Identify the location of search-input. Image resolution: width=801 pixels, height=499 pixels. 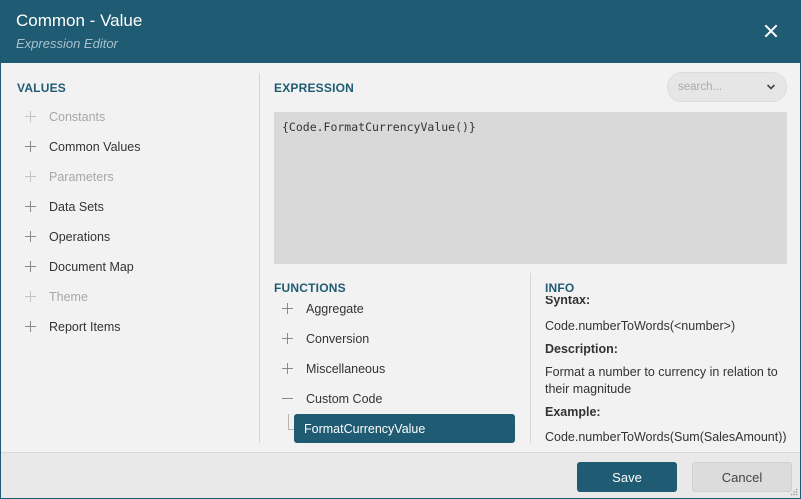
(719, 87).